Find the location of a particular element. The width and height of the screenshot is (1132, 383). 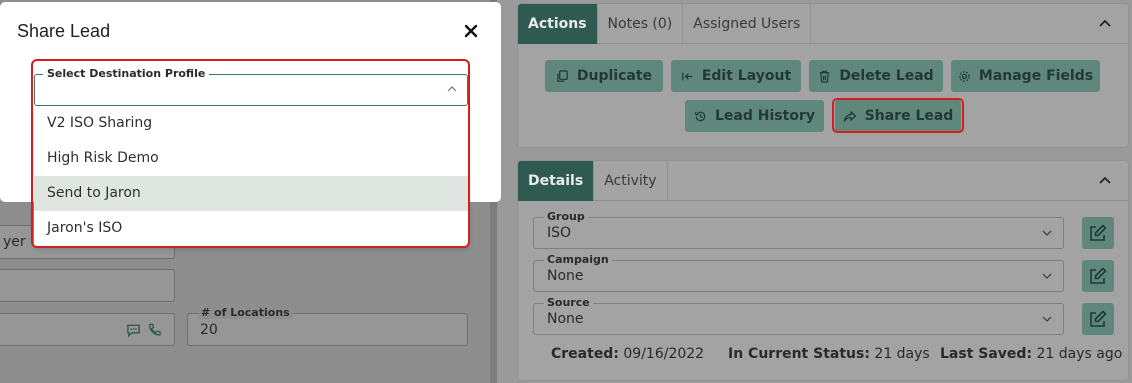

lead-history-button: Lead History is located at coordinates (754, 116).